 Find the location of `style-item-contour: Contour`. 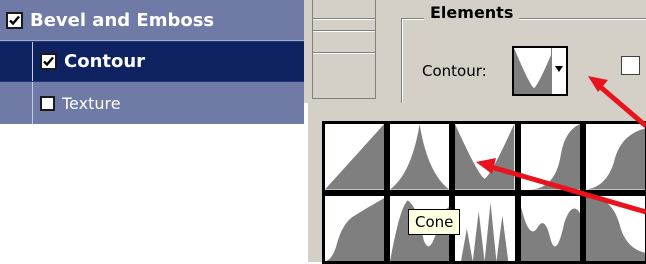

style-item-contour: Contour is located at coordinates (152, 61).